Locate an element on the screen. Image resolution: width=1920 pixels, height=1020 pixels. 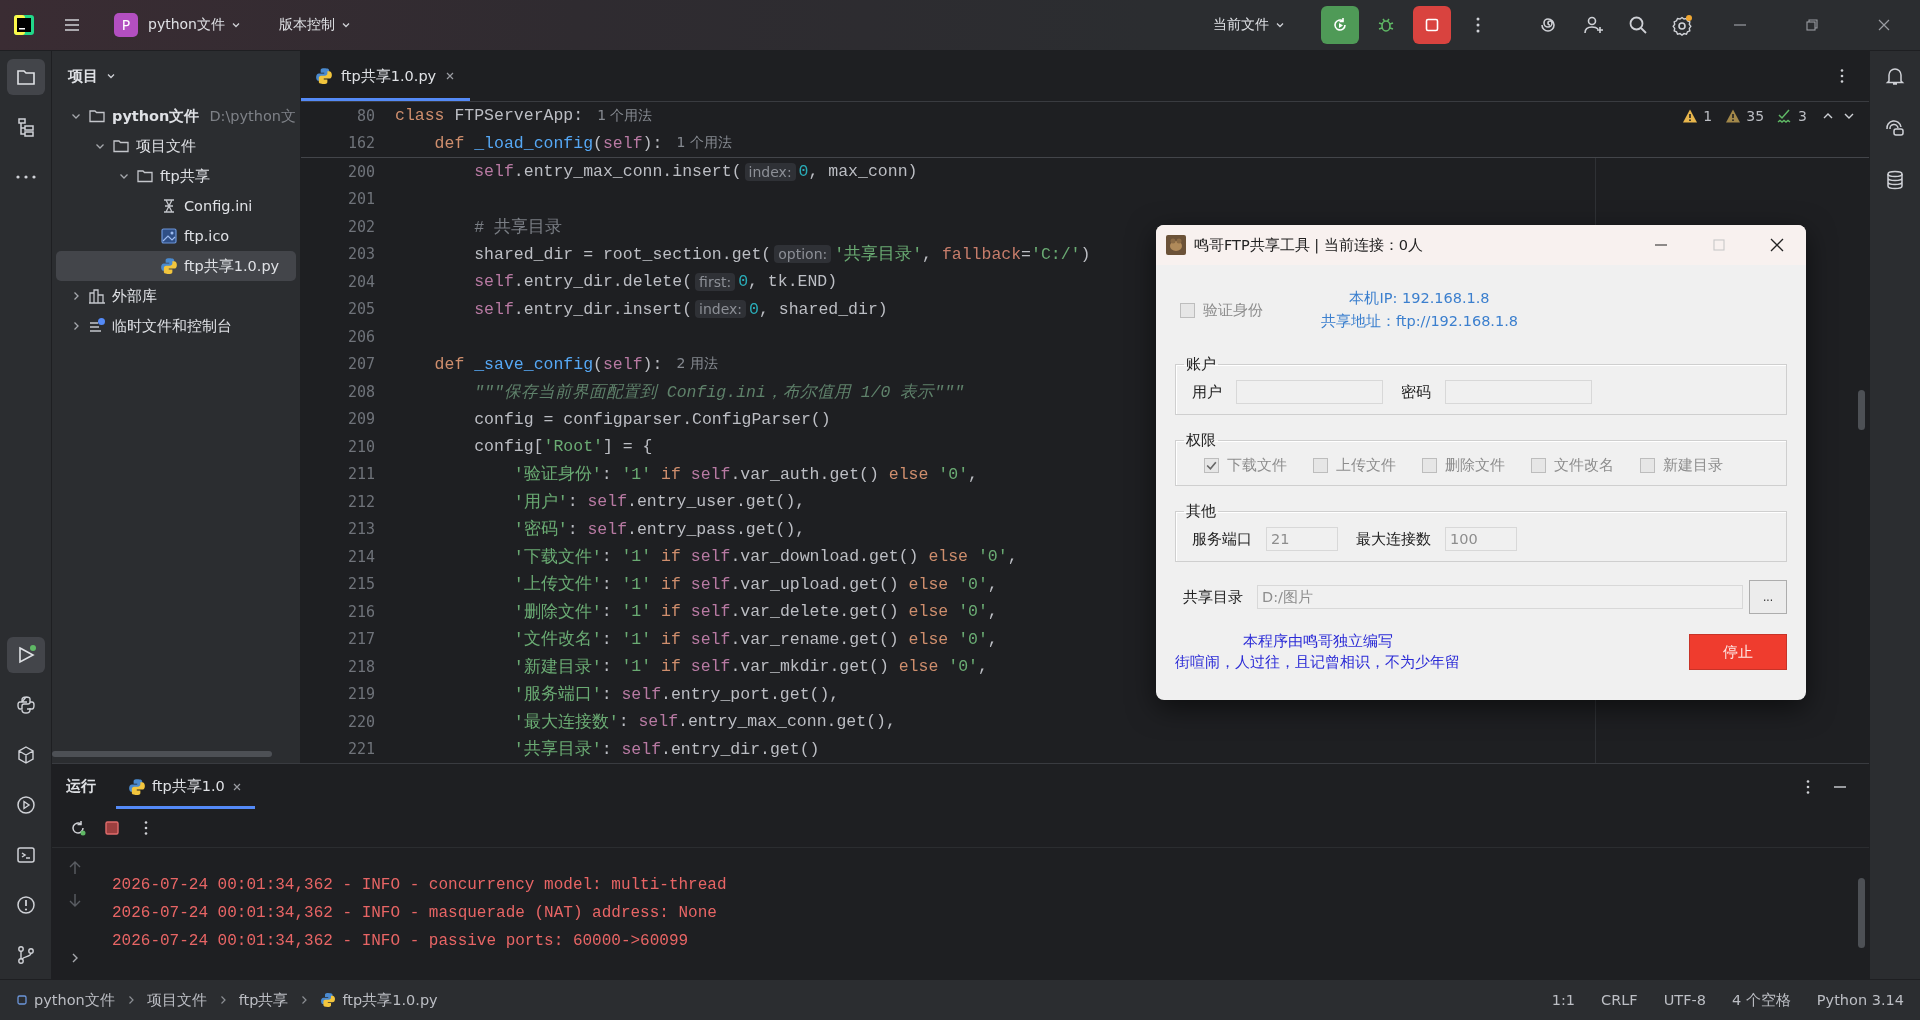
line-number: 221 is located at coordinates (361, 749).